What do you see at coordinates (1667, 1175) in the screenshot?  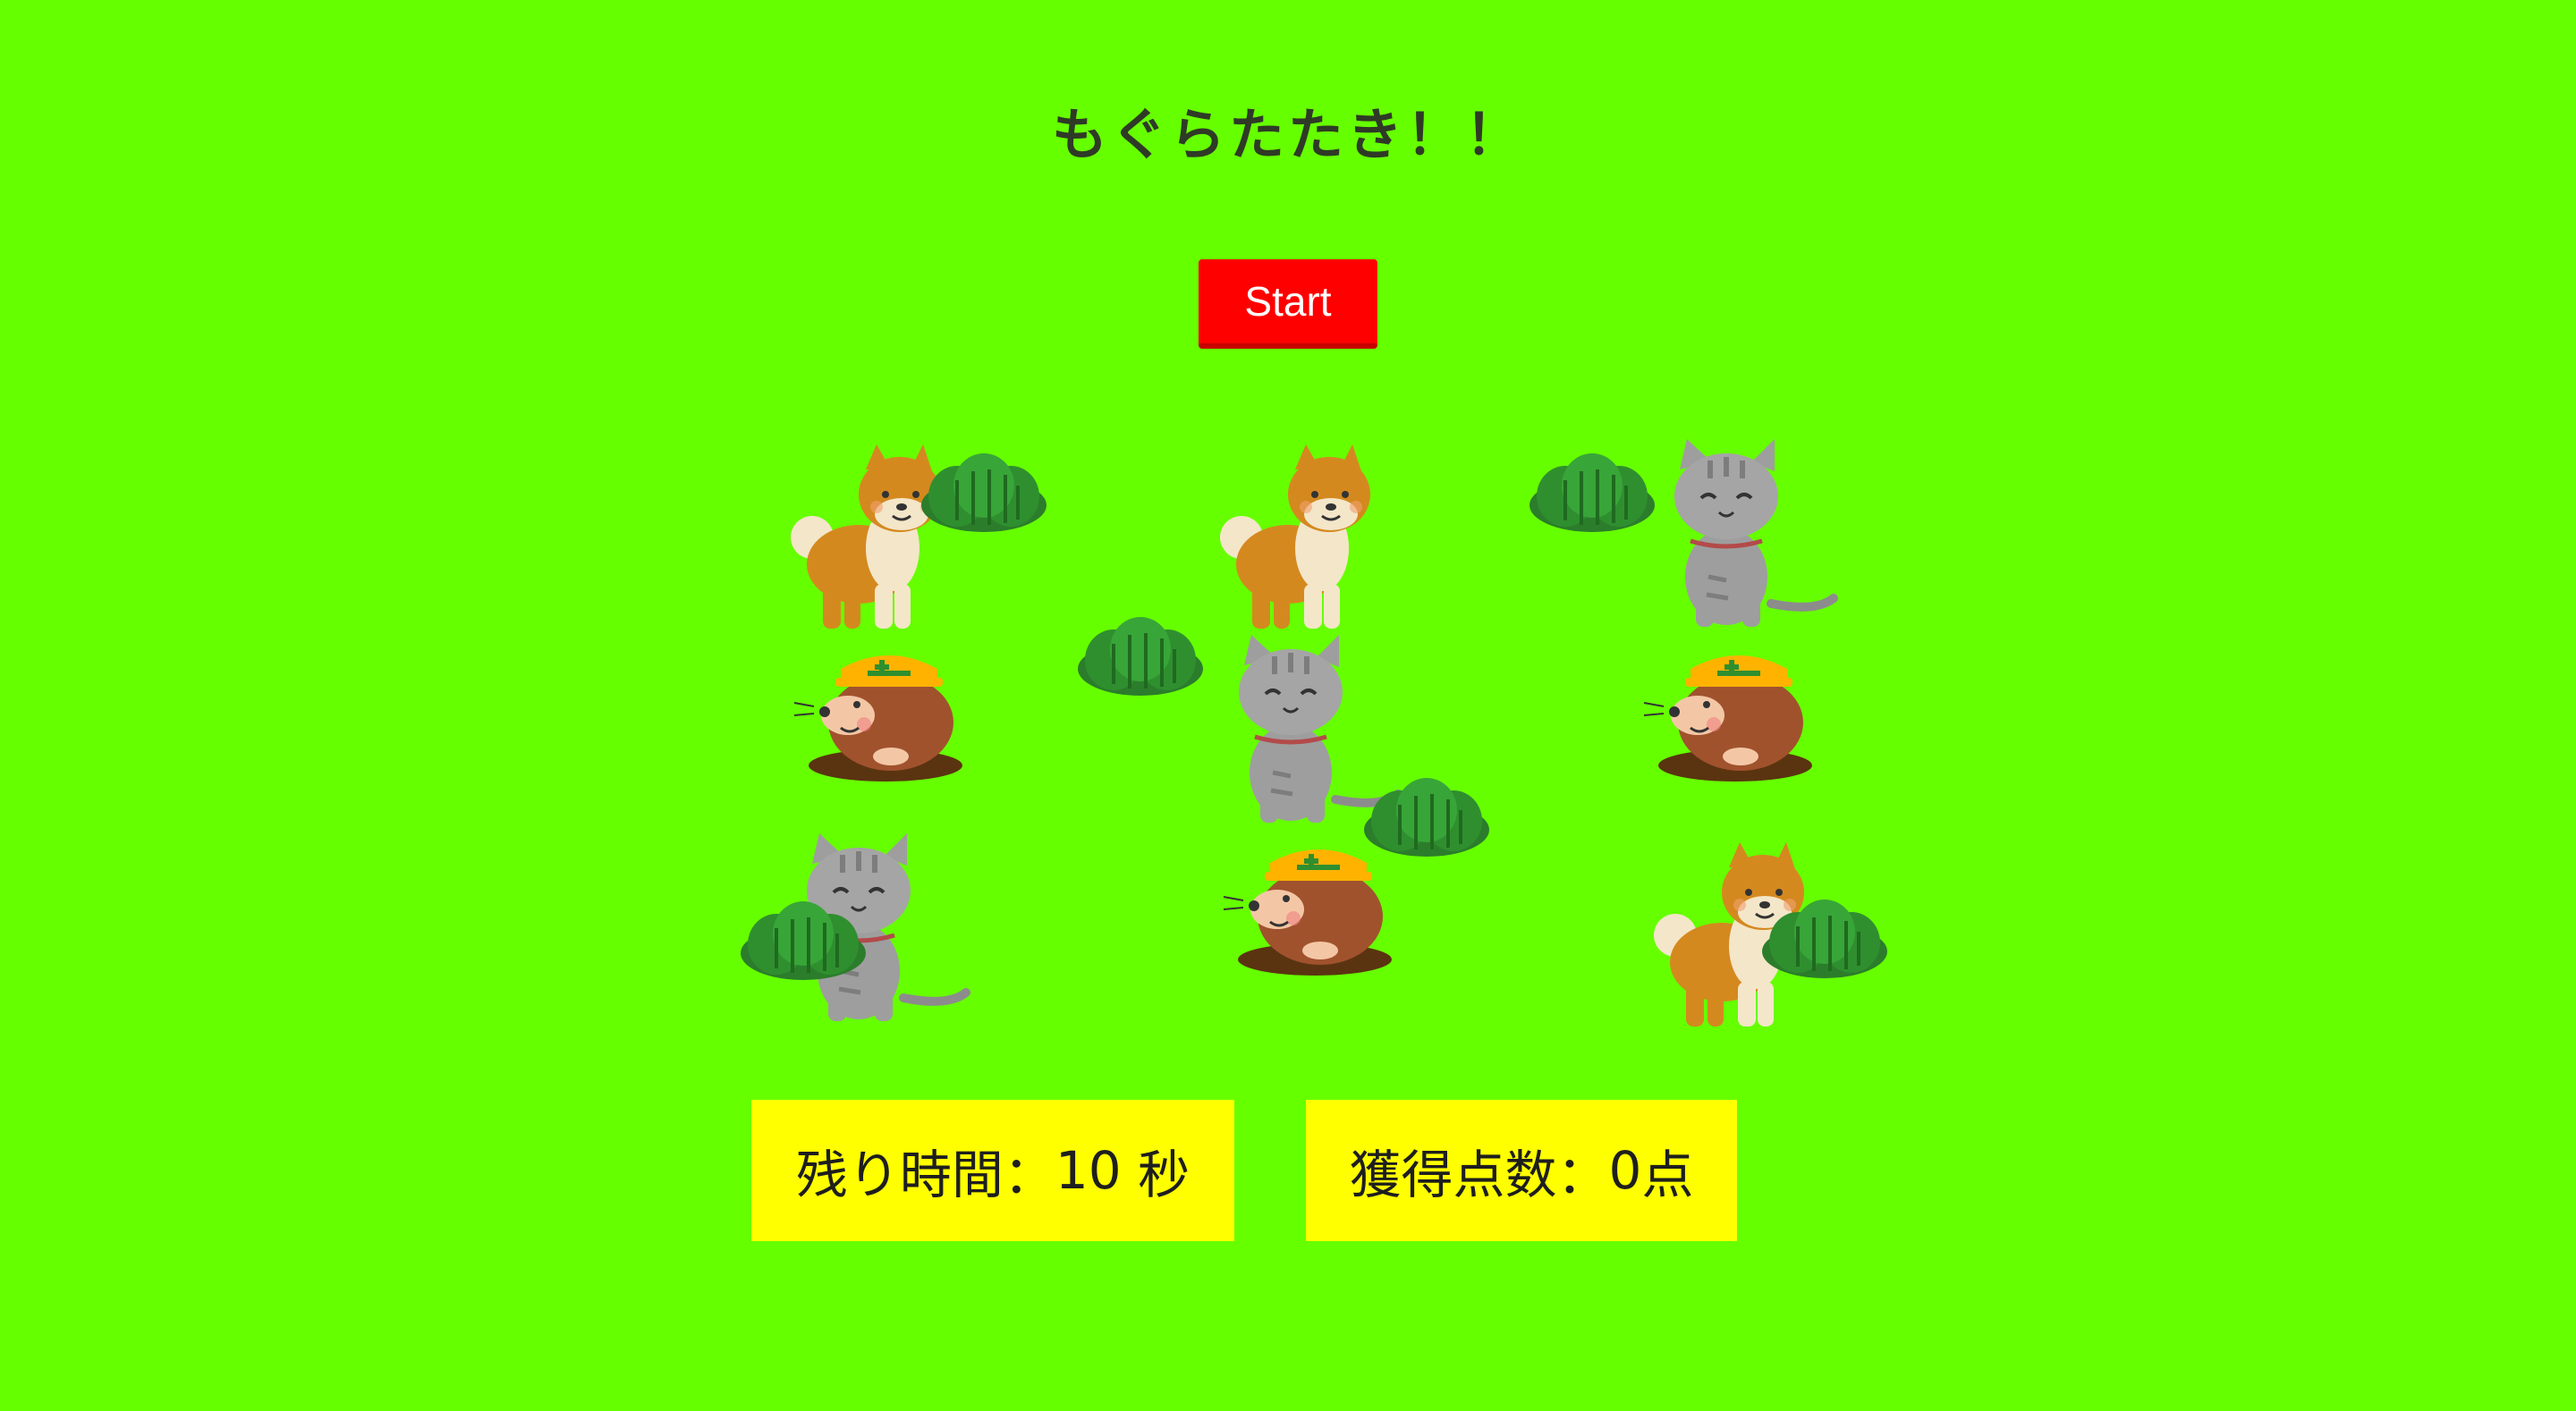 I see `score-unit: 点` at bounding box center [1667, 1175].